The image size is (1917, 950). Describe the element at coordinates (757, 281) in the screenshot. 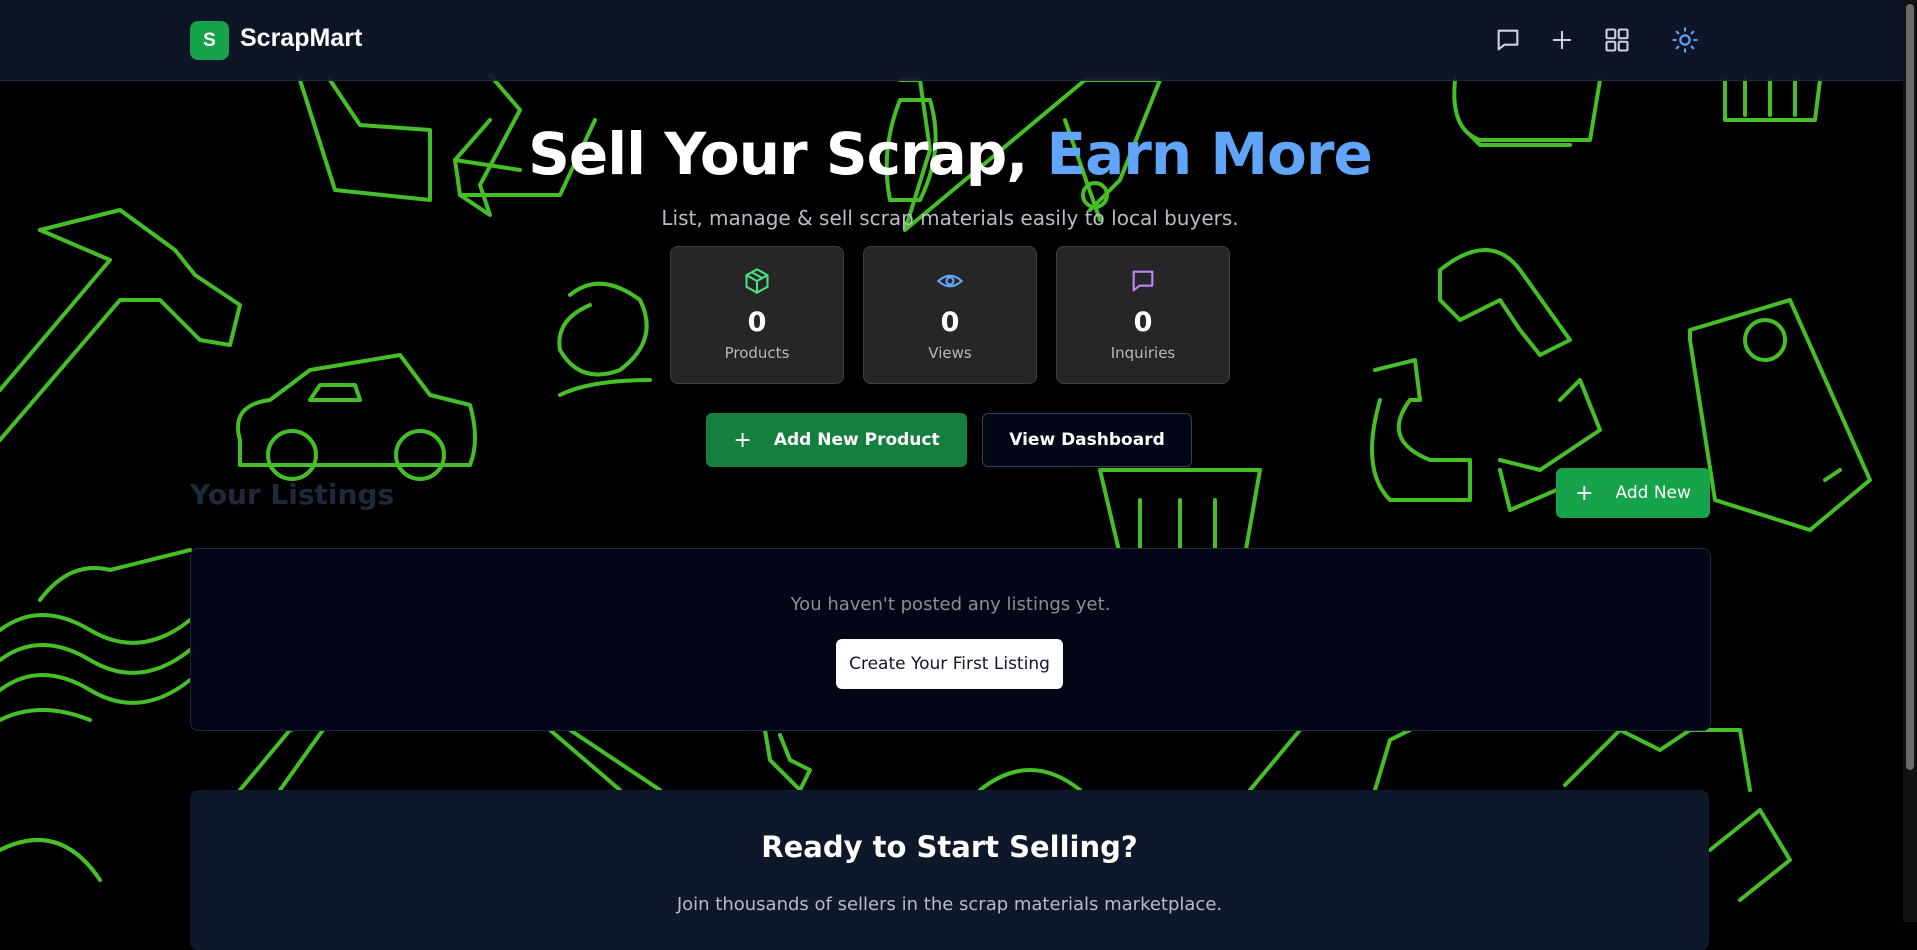

I see `package-icon` at that location.